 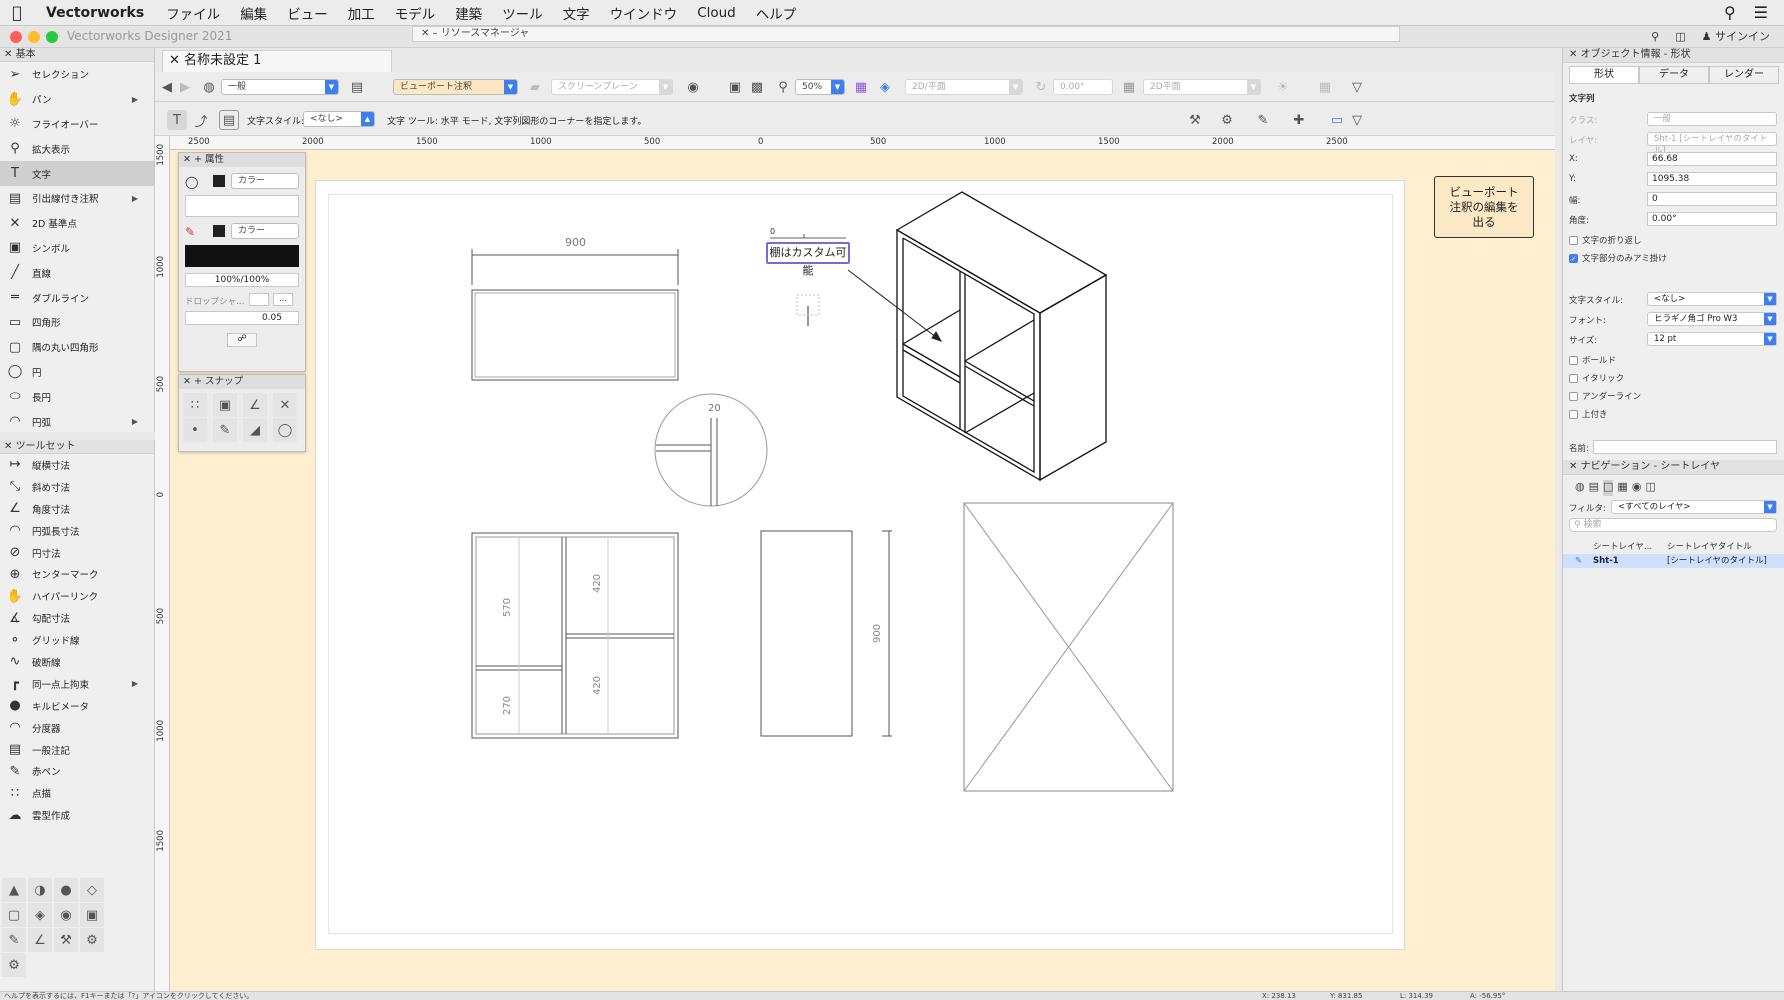 What do you see at coordinates (77, 322) in the screenshot?
I see `tool-rectangle: ▭ 四角形` at bounding box center [77, 322].